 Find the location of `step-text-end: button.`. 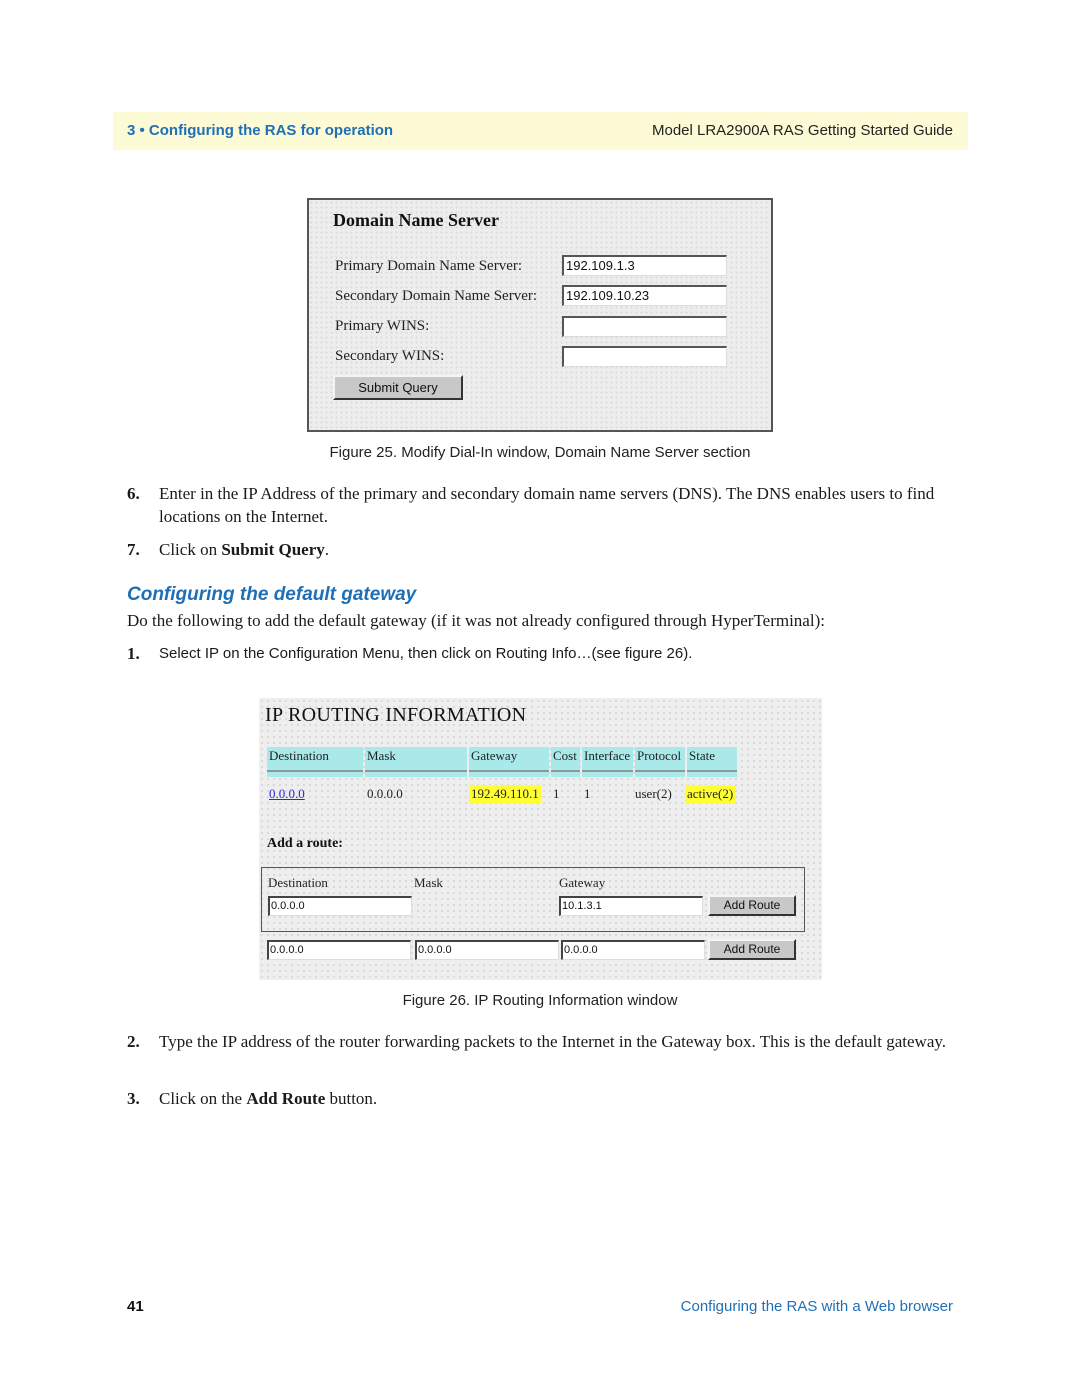

step-text-end: button. is located at coordinates (351, 1098).